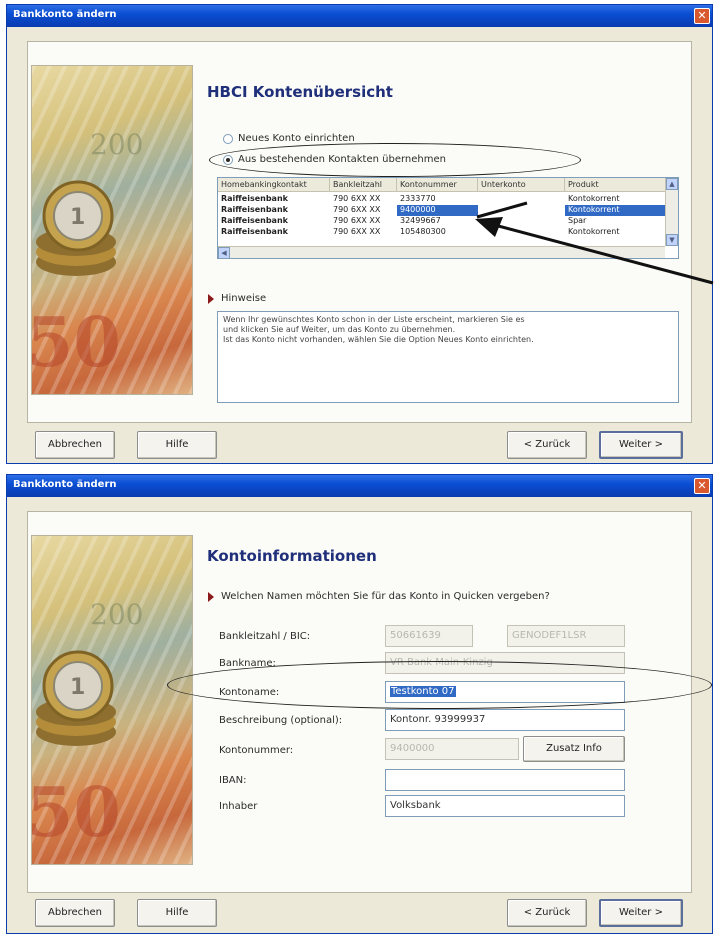  Describe the element at coordinates (76, 813) in the screenshot. I see `svg-text: 50` at that location.